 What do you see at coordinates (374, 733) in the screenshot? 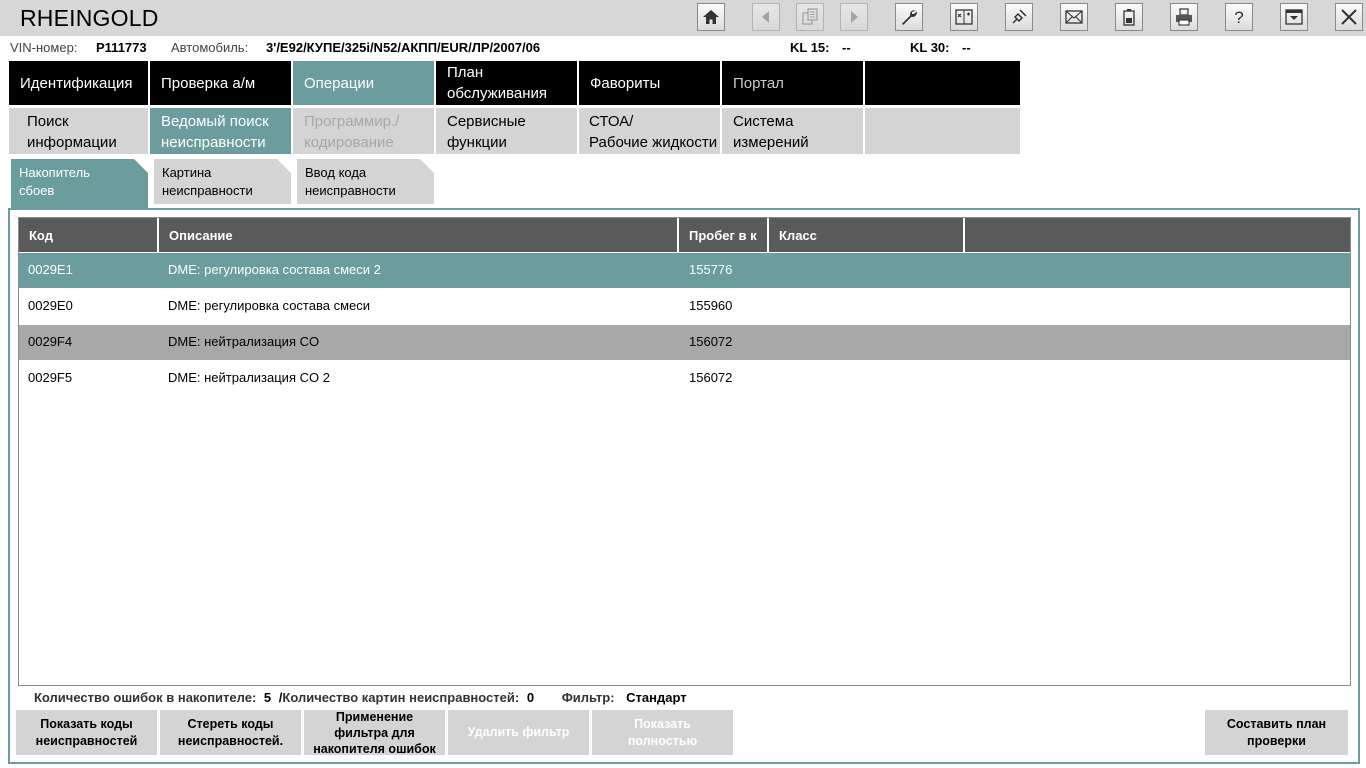
I see `apply-filter-button: Применение фильтра для накопителя ошибок` at bounding box center [374, 733].